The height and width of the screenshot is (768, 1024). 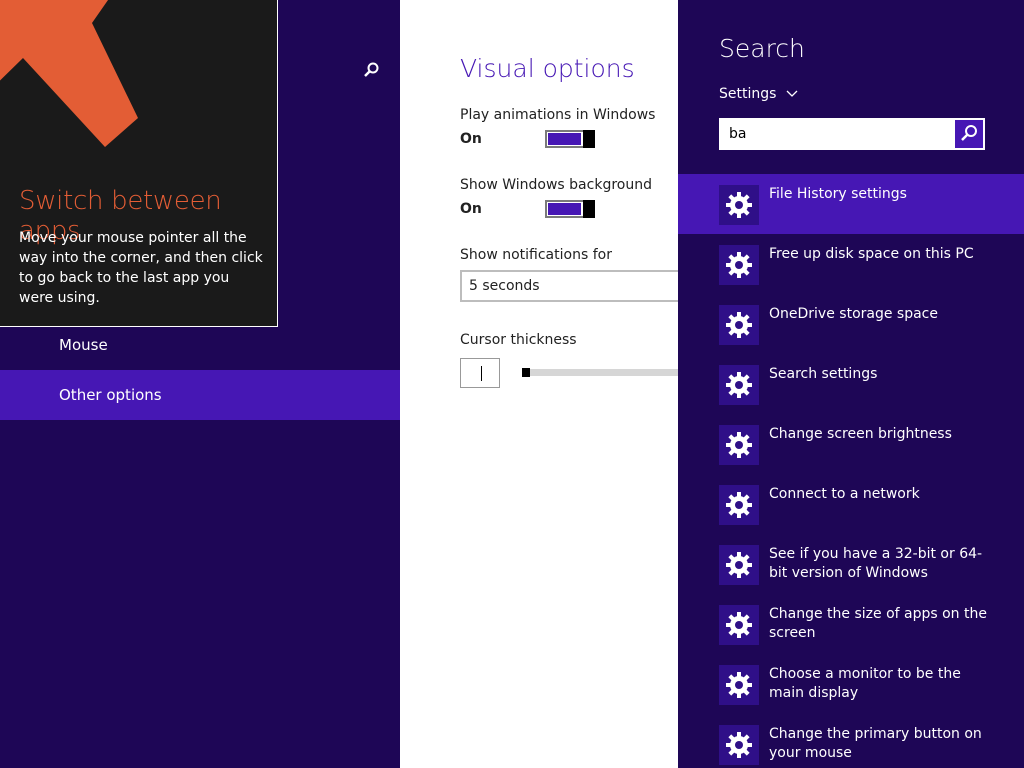 What do you see at coordinates (569, 286) in the screenshot?
I see `notifications-select: 5 seconds` at bounding box center [569, 286].